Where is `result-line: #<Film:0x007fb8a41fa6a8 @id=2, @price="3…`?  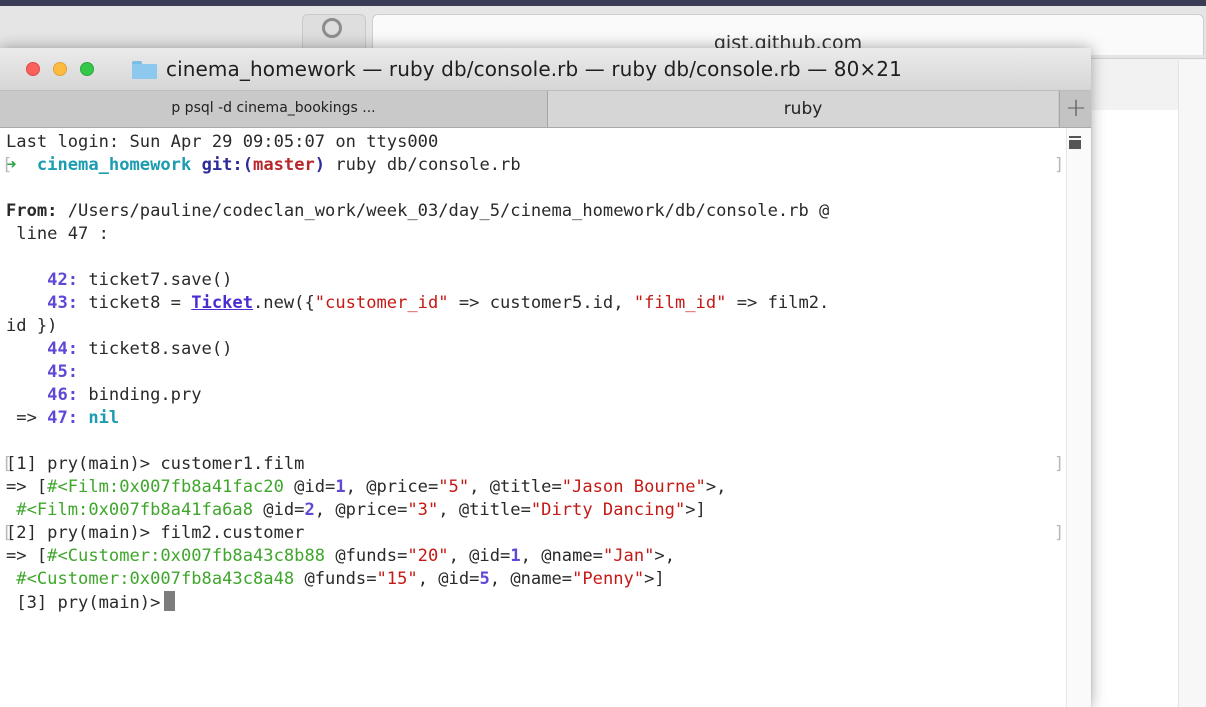
result-line: #<Film:0x007fb8a41fa6a8 @id=2, @price="3… is located at coordinates (361, 510).